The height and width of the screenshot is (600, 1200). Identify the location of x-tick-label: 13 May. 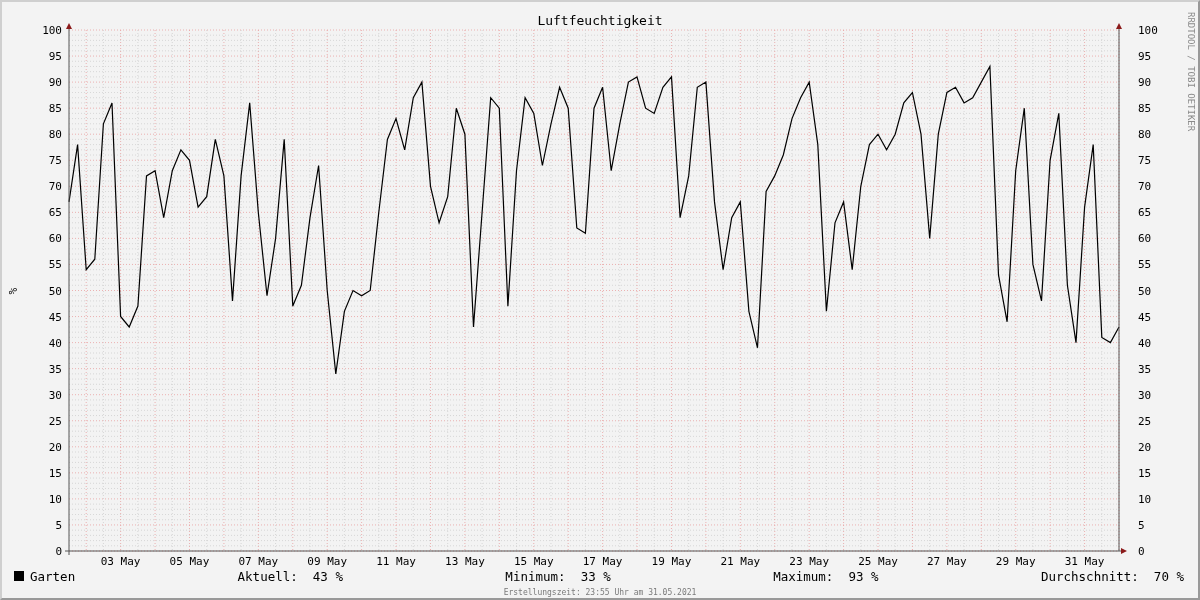
(465, 561).